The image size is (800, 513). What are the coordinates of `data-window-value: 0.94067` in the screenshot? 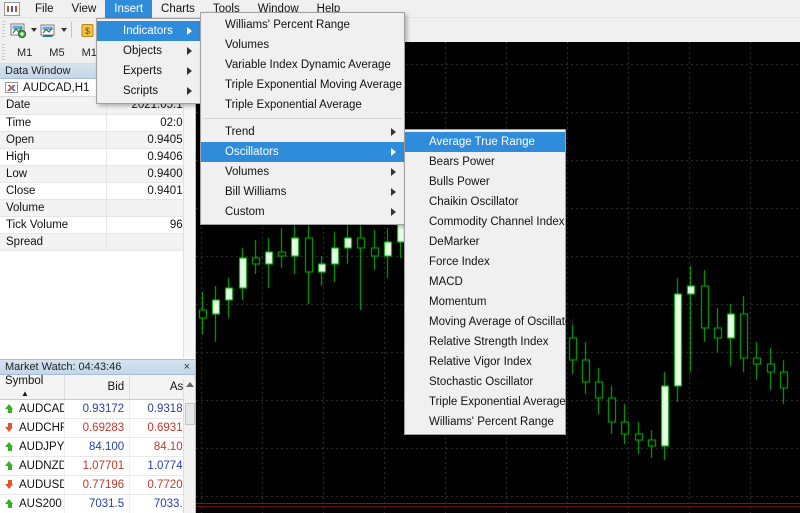 It's located at (150, 157).